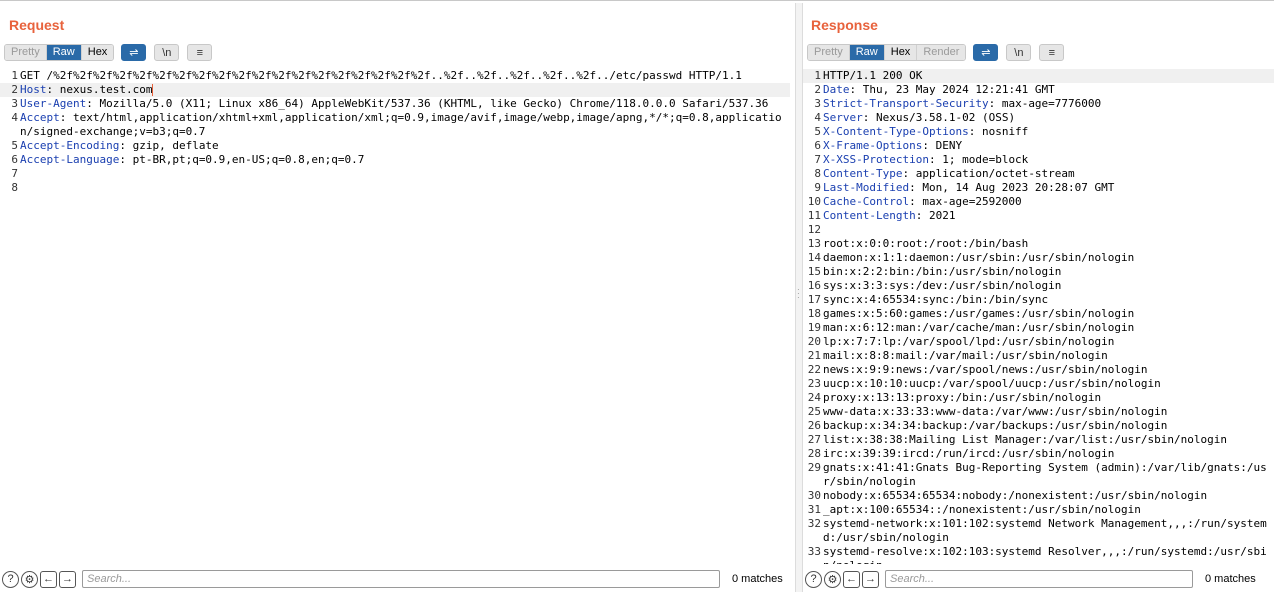 The height and width of the screenshot is (592, 1274). I want to click on editor-line: 7, so click(395, 174).